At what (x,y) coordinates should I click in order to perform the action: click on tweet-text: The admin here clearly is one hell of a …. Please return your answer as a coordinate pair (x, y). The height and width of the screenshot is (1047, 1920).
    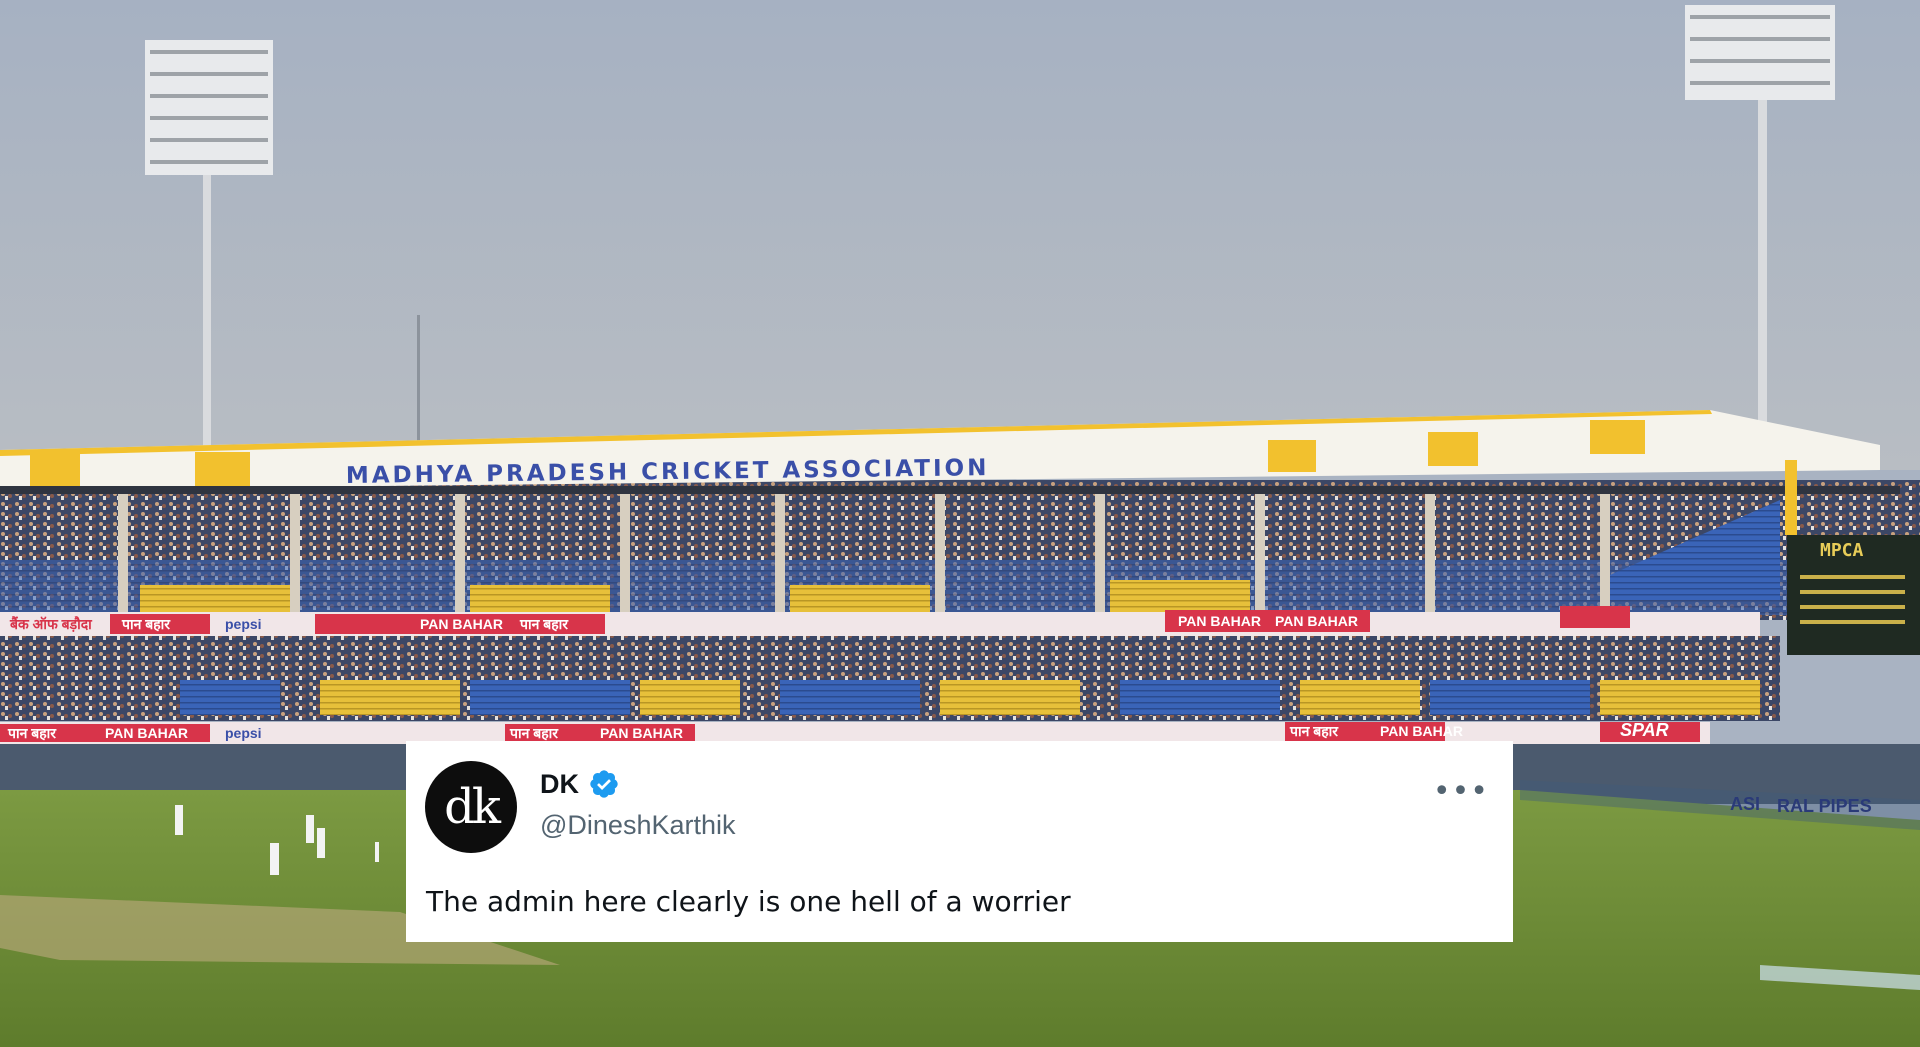
    Looking at the image, I should click on (748, 901).